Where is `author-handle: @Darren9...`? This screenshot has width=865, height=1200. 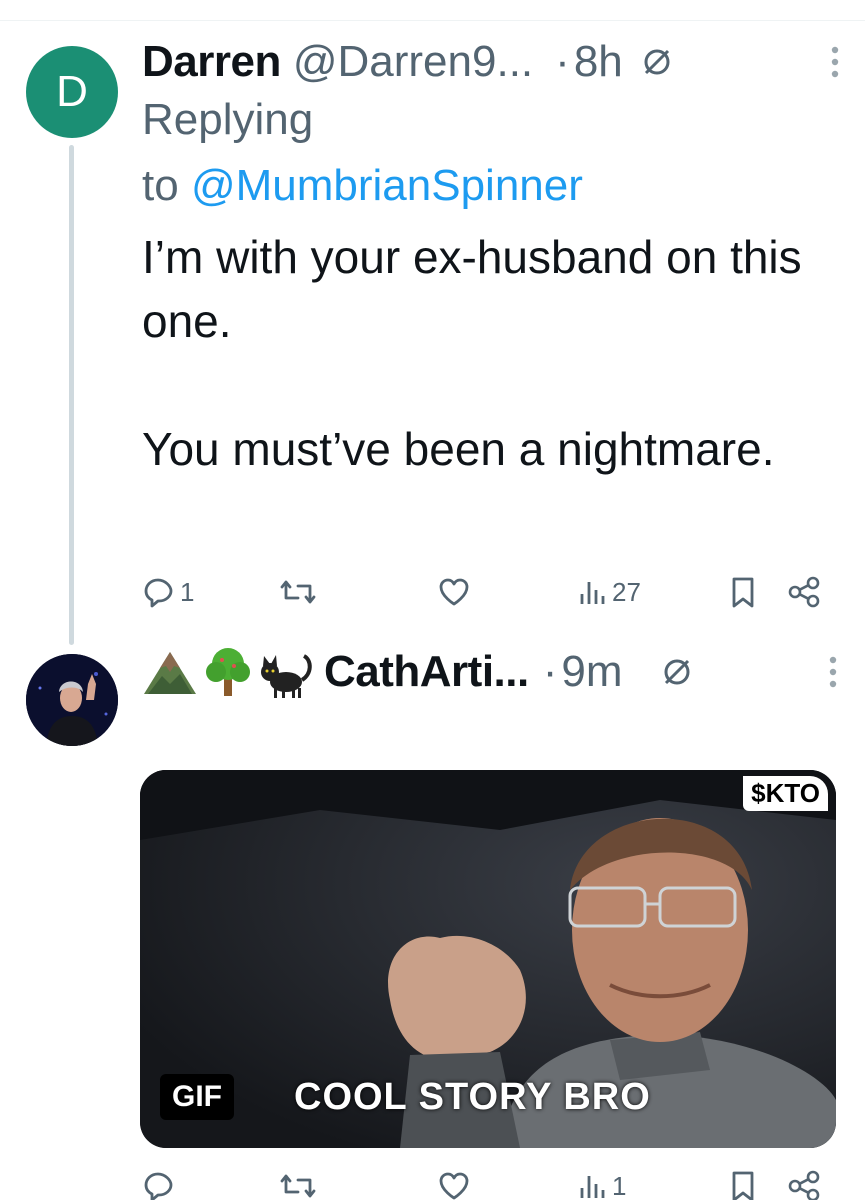 author-handle: @Darren9... is located at coordinates (413, 62).